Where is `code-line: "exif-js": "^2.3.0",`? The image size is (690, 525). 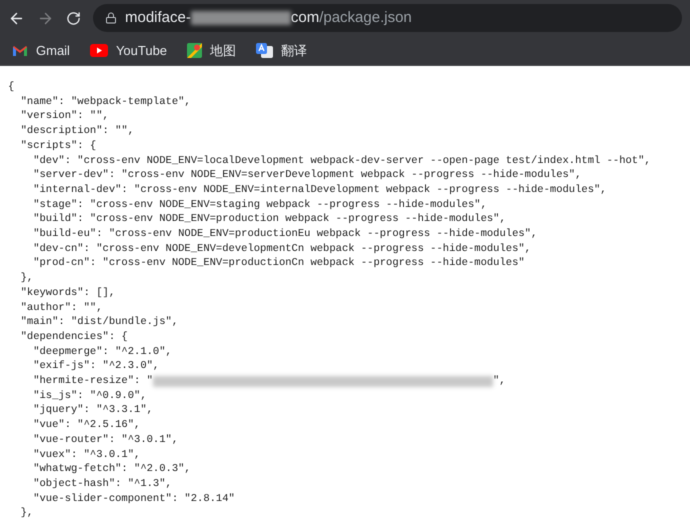 code-line: "exif-js": "^2.3.0", is located at coordinates (96, 366).